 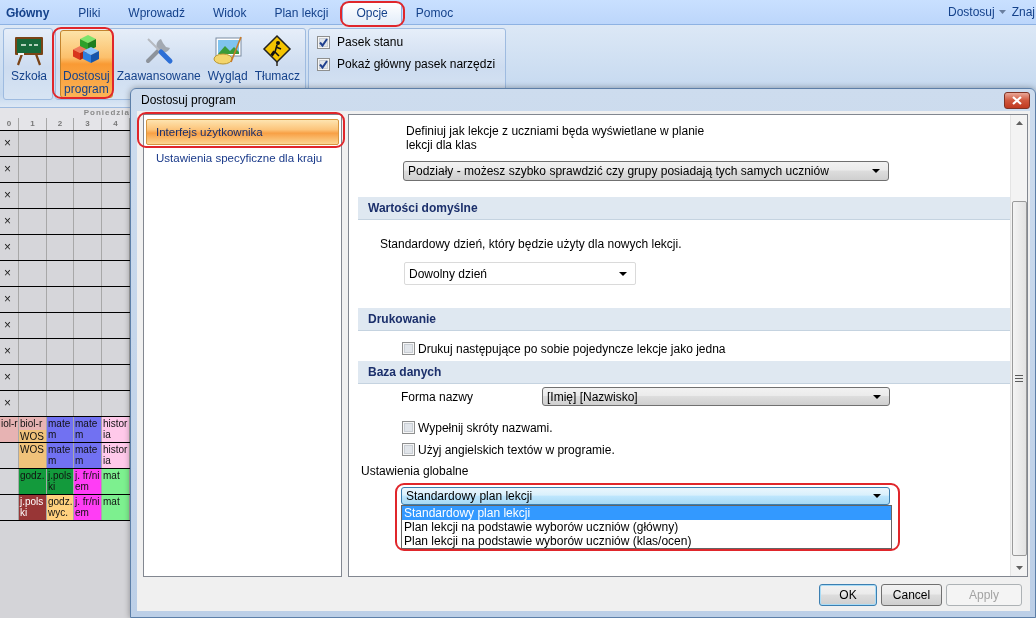 I want to click on dropdown: Podziały - możesz szybko sprawdzić czy grupy posiadają tych samych uczniów, so click(x=646, y=171).